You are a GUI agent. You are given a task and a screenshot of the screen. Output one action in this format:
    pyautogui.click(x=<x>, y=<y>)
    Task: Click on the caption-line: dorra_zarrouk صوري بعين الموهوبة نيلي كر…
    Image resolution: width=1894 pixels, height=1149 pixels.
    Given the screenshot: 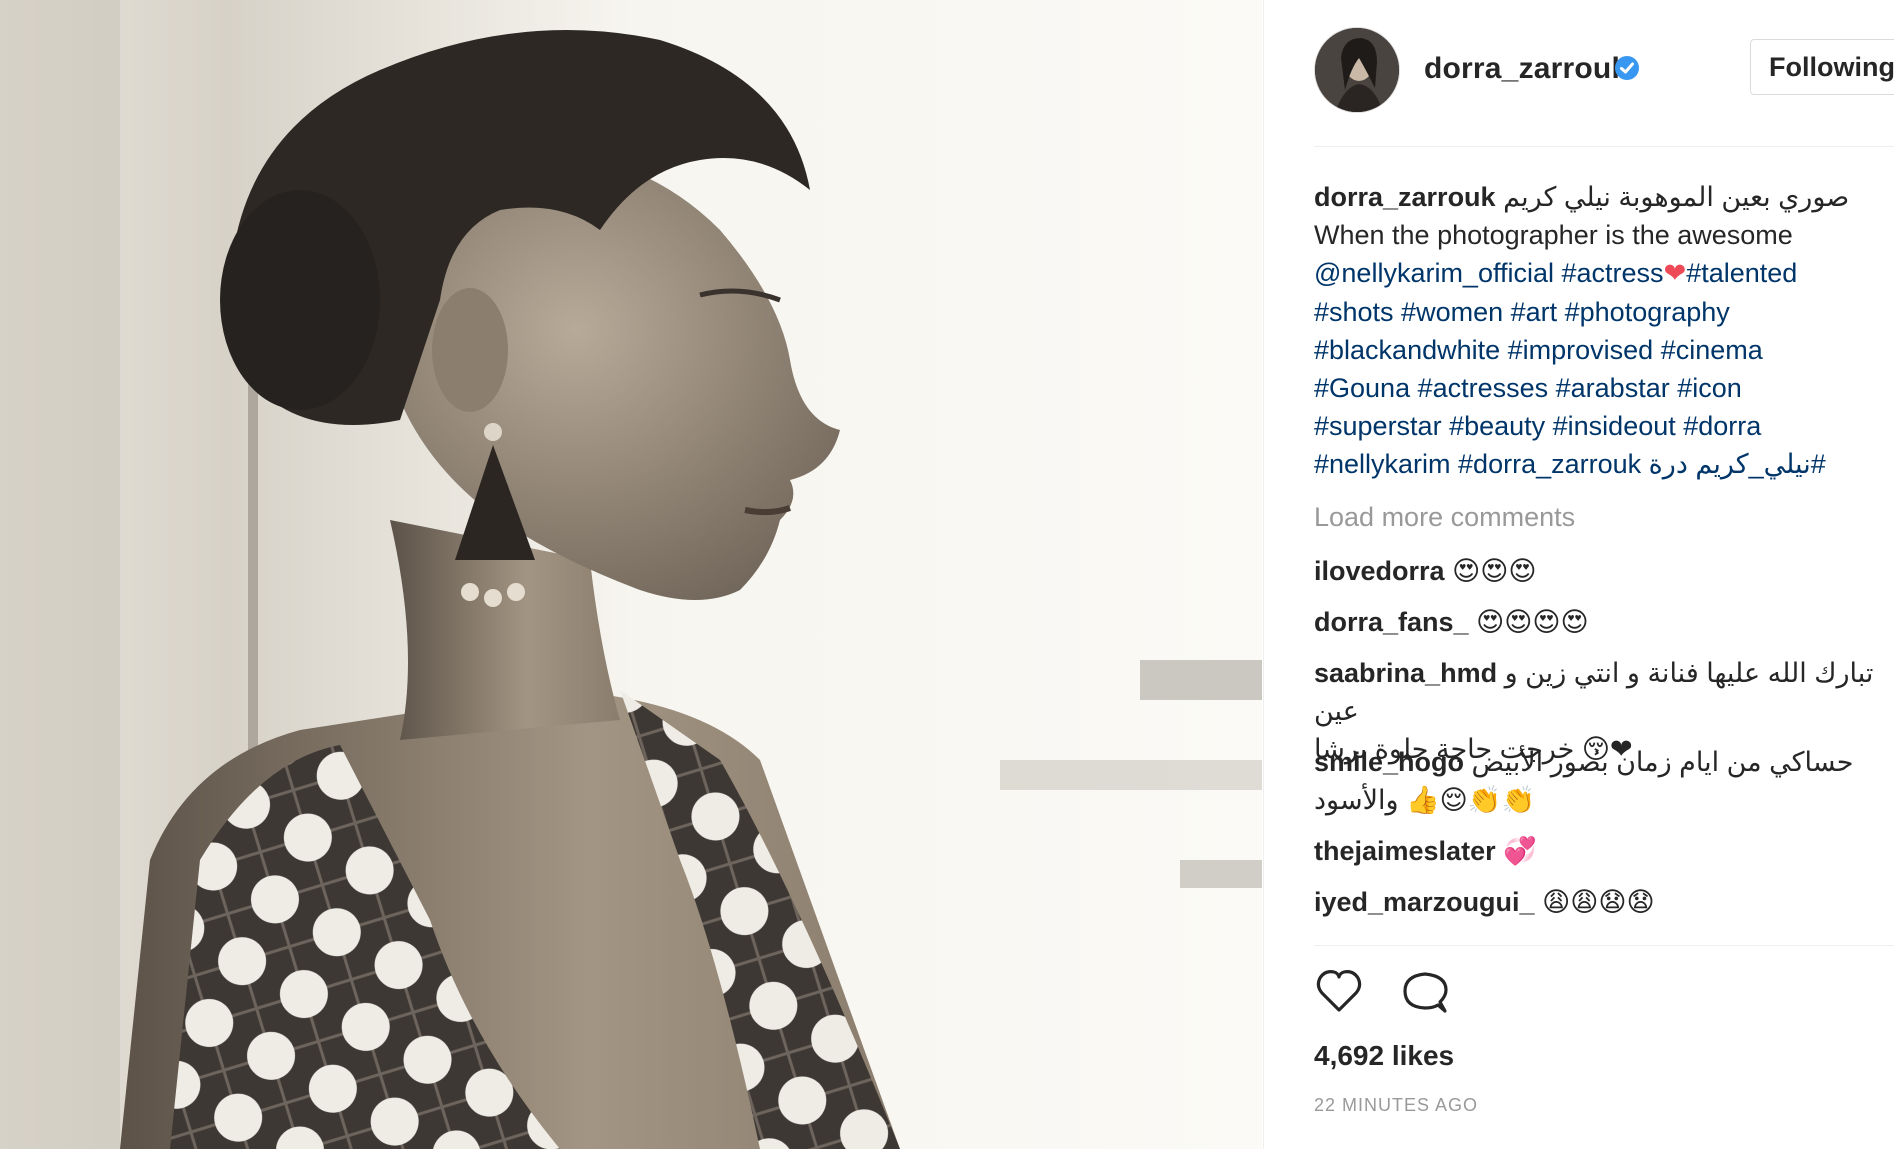 What is the action you would take?
    pyautogui.click(x=1594, y=197)
    